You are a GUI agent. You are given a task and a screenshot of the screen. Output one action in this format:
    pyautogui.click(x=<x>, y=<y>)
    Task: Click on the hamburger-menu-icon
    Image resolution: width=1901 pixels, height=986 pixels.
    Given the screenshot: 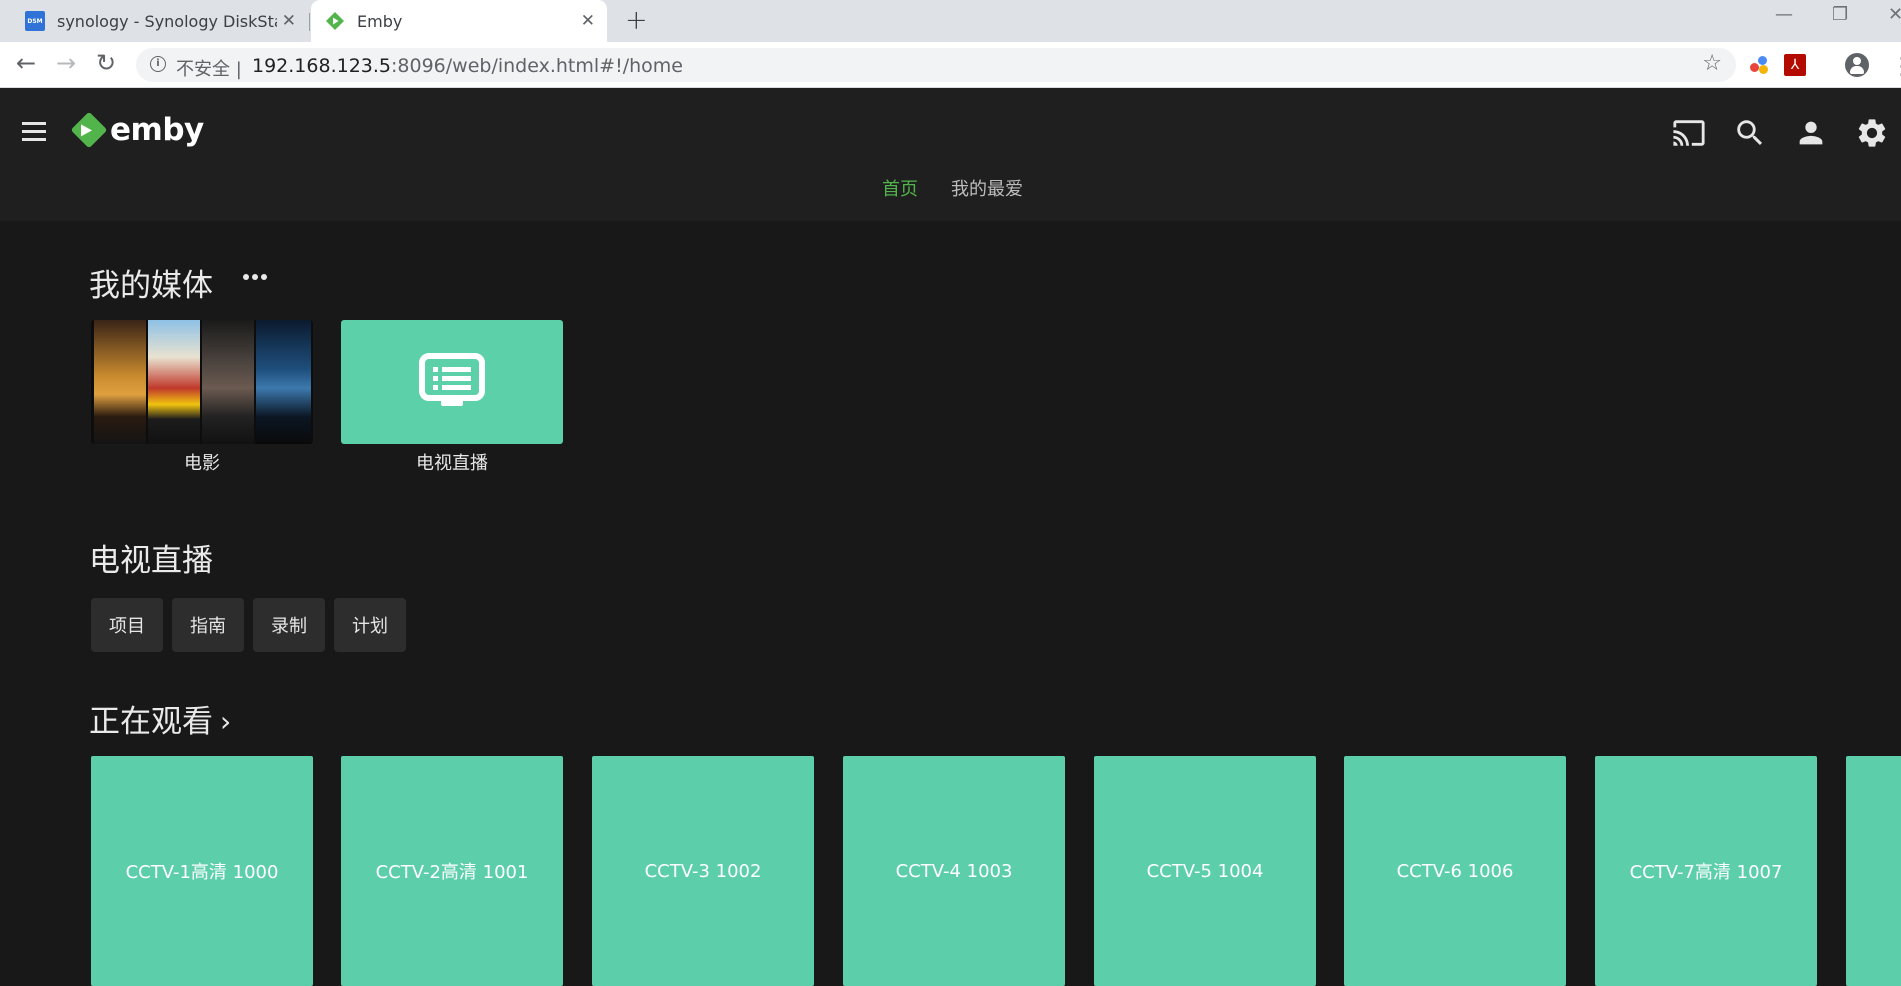 What is the action you would take?
    pyautogui.click(x=34, y=132)
    